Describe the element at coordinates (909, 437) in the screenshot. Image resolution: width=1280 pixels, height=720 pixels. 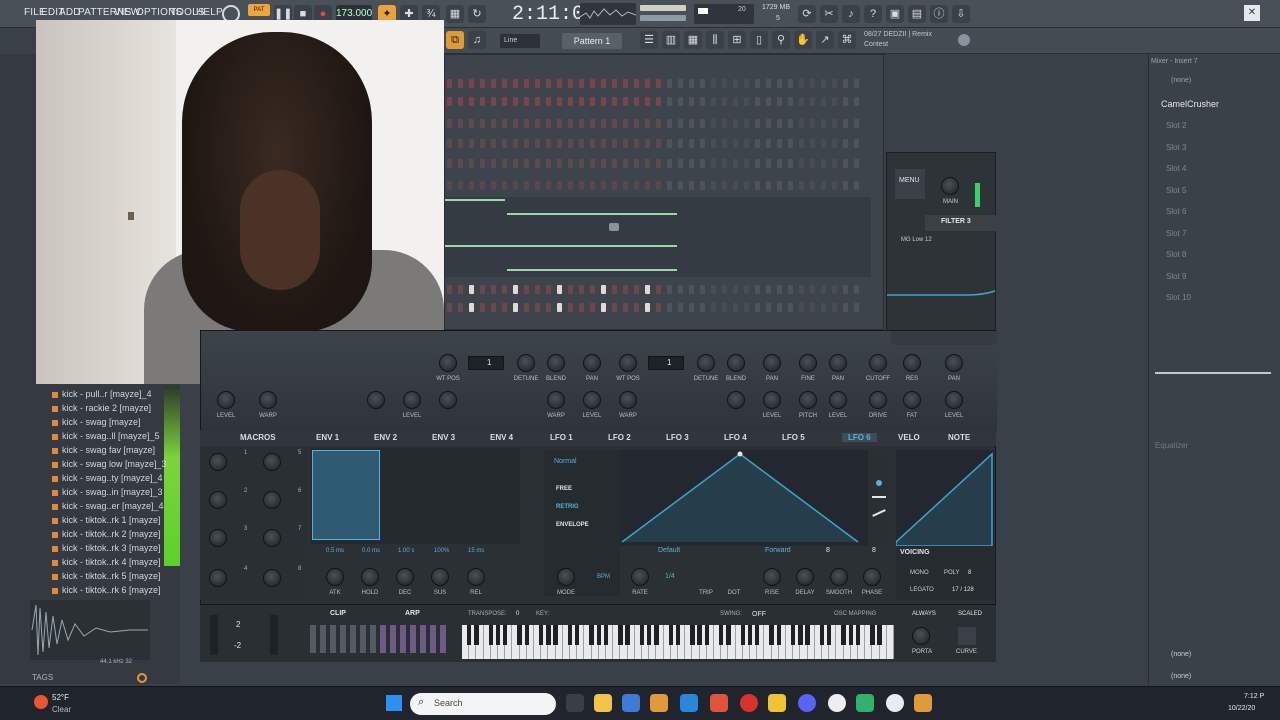
I see `mod-tab: VELO` at that location.